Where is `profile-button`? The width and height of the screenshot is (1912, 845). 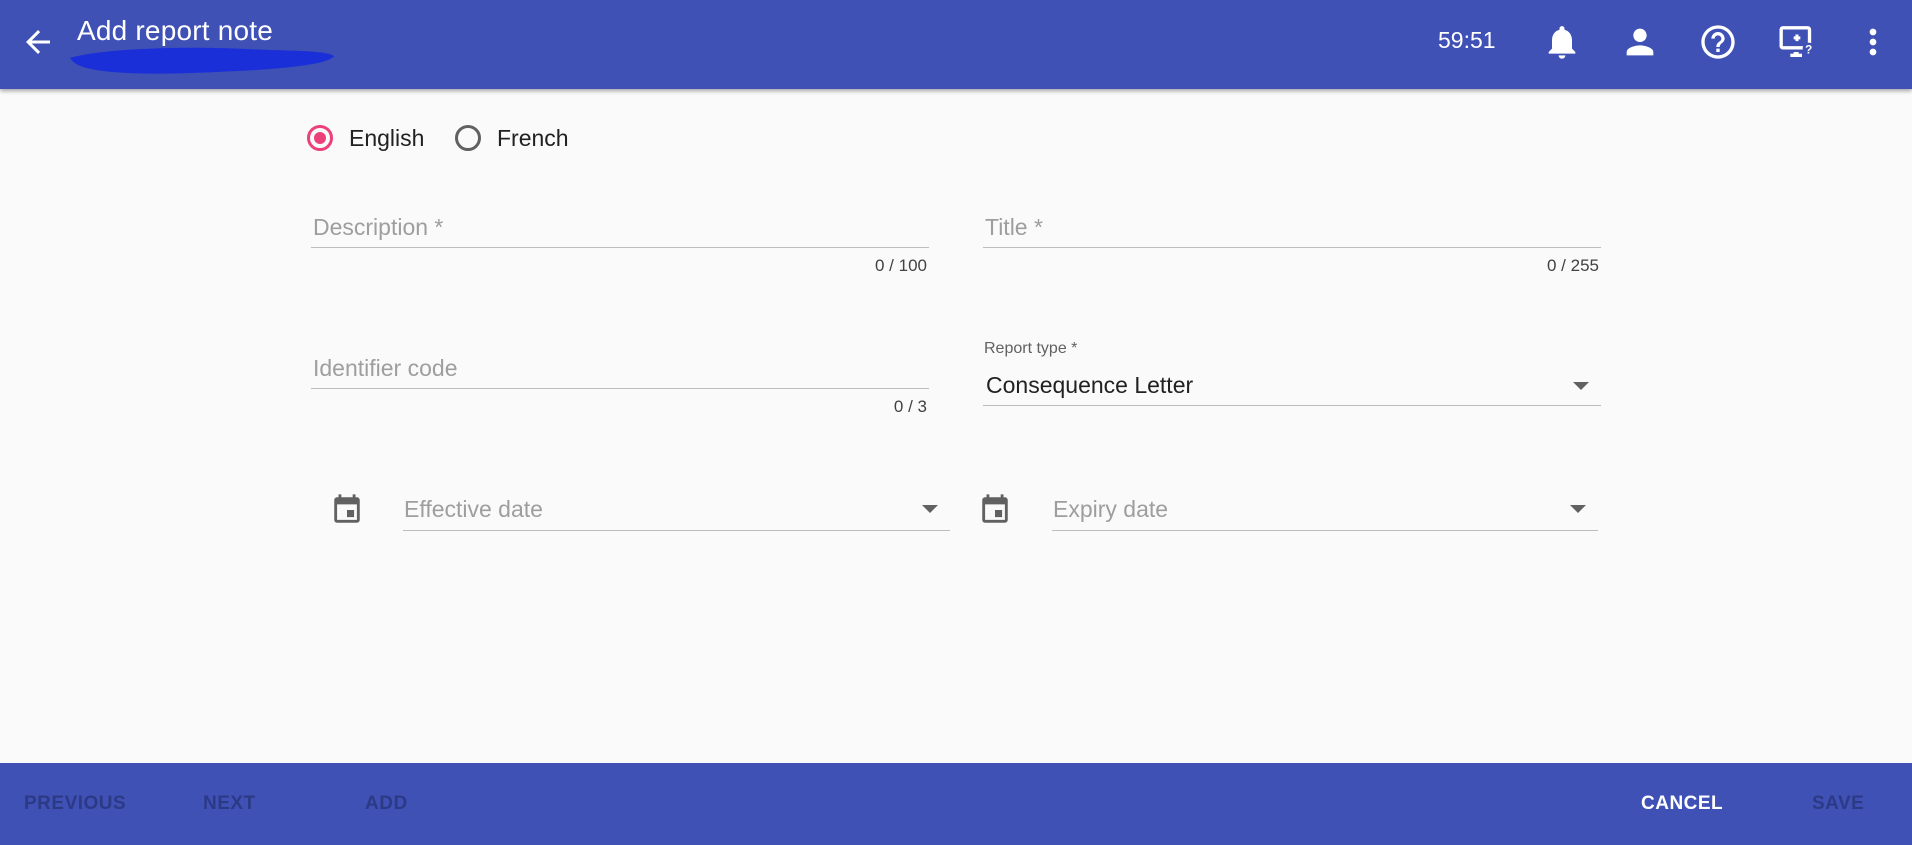
profile-button is located at coordinates (1640, 42).